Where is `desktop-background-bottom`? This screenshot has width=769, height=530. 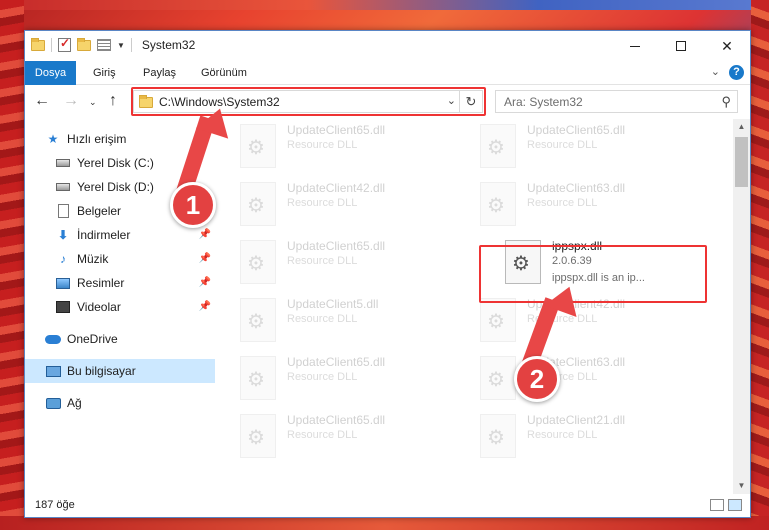
desktop-background-bottom is located at coordinates (384, 523).